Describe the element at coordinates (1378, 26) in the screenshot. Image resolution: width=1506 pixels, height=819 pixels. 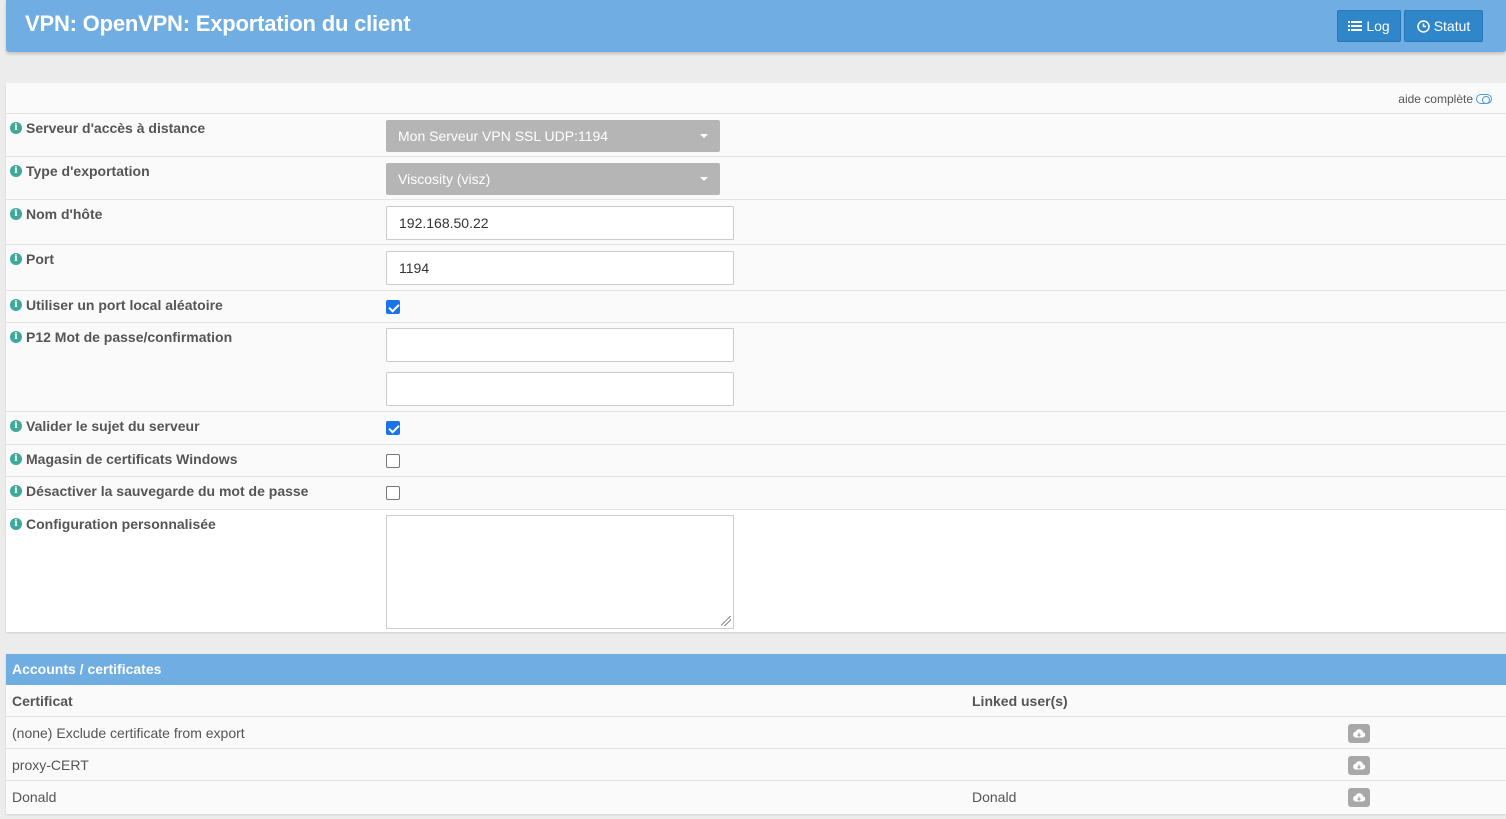
I see `log-label: Log` at that location.